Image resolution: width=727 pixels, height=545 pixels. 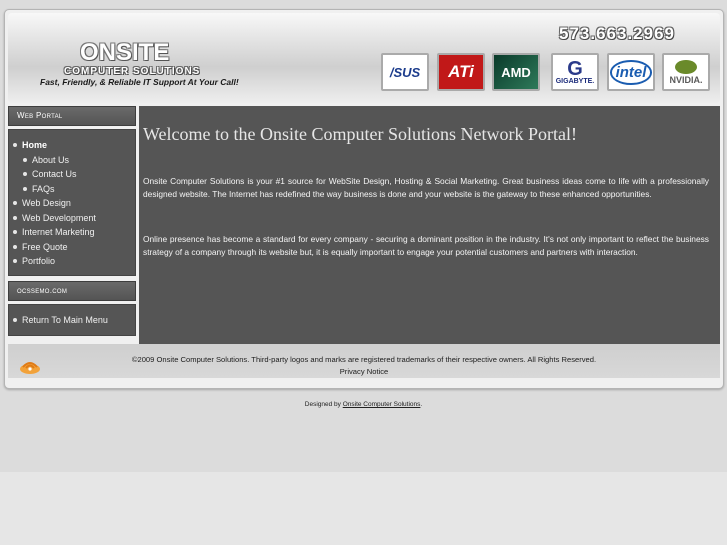 What do you see at coordinates (72, 291) in the screenshot?
I see `site-heading: ocssemo.com` at bounding box center [72, 291].